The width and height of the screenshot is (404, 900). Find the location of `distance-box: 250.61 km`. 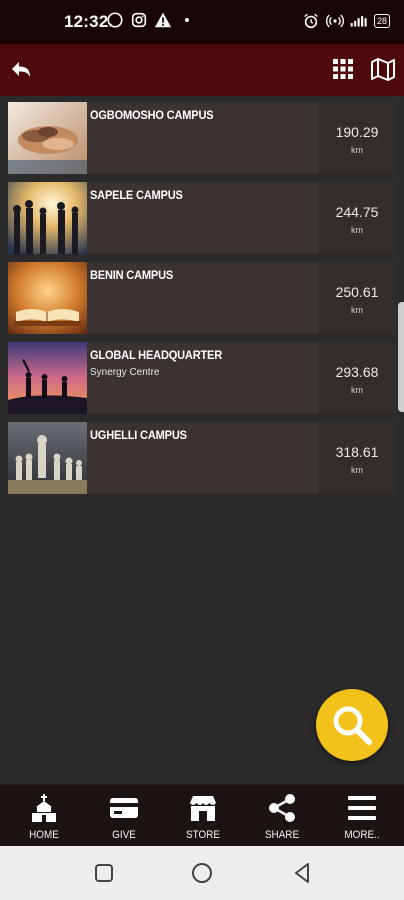

distance-box: 250.61 km is located at coordinates (357, 298).